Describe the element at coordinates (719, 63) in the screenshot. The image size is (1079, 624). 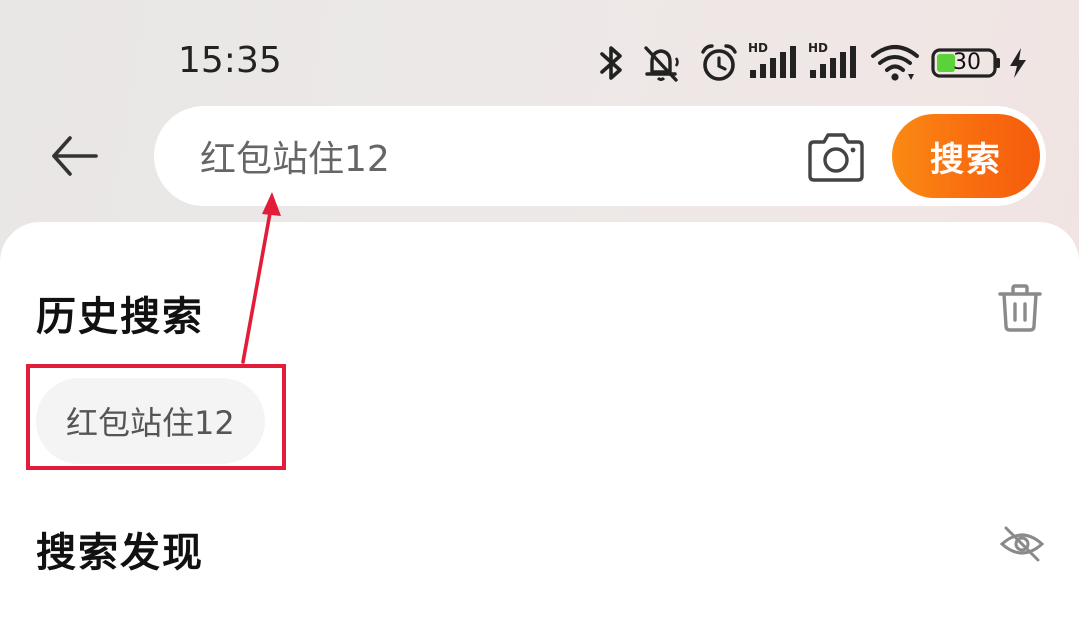
I see `alarm-icon` at that location.